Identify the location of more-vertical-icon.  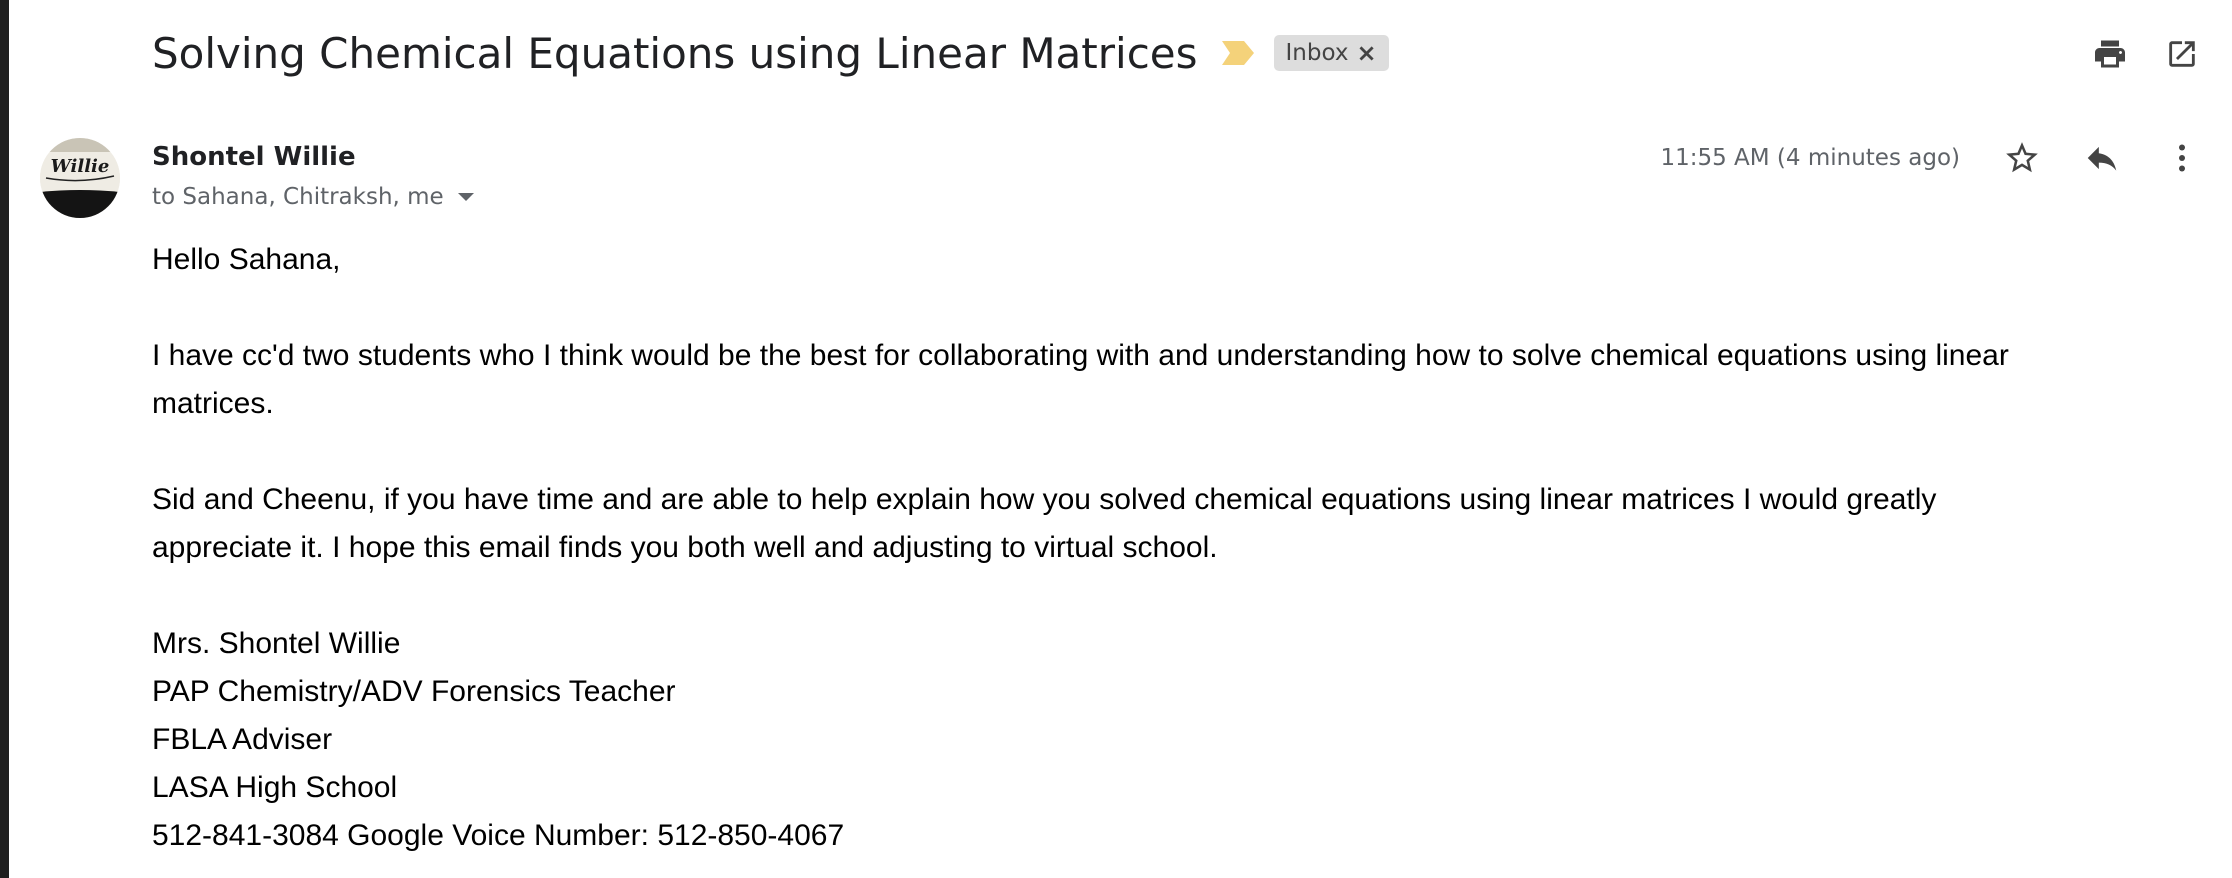
(2182, 158).